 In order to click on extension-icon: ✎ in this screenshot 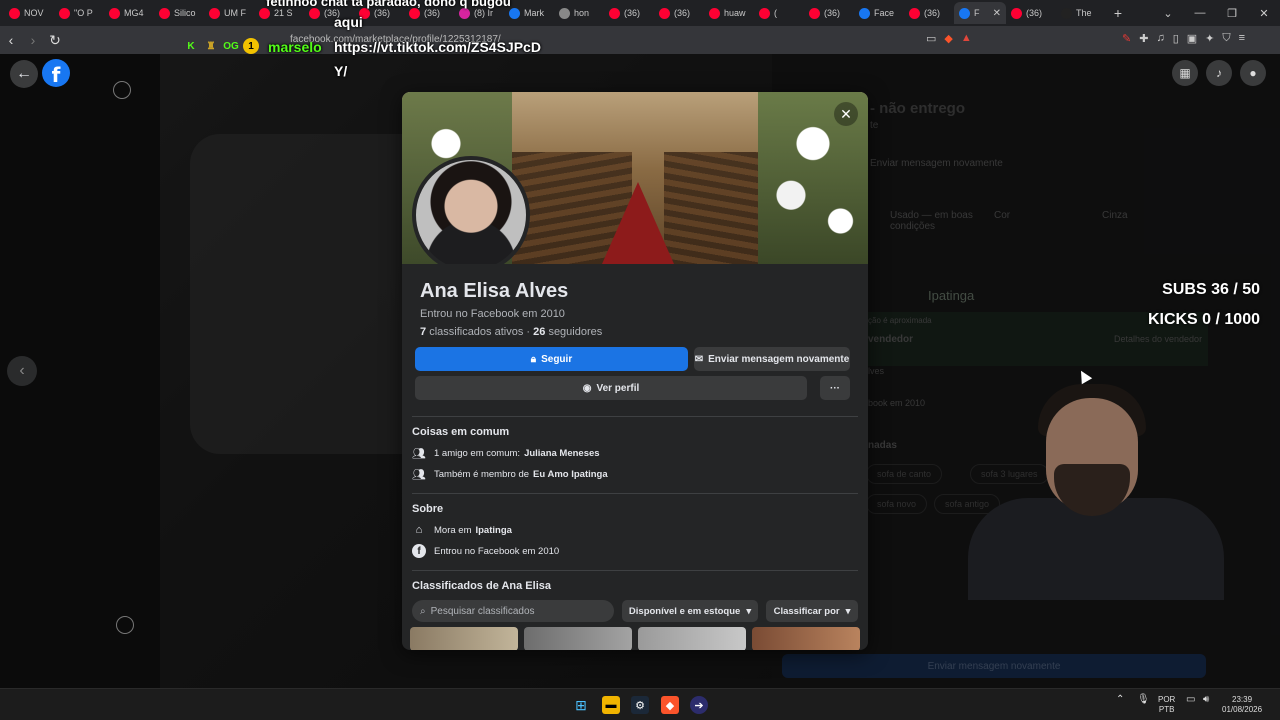, I will do `click(1126, 38)`.